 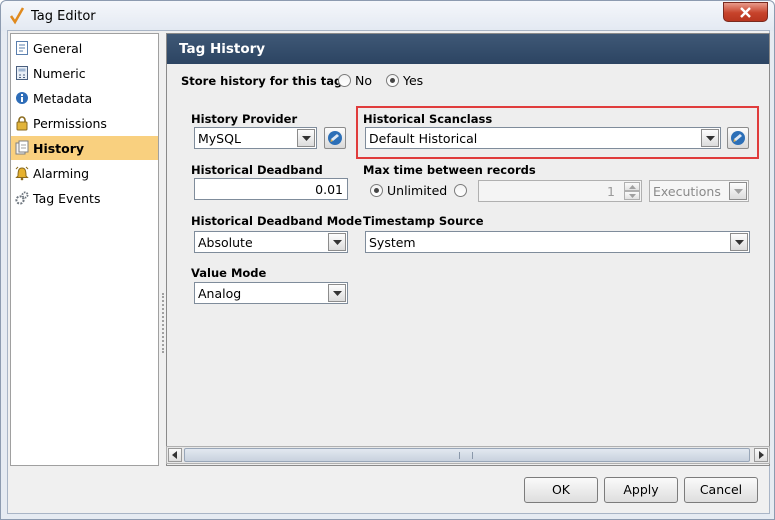 What do you see at coordinates (67, 198) in the screenshot?
I see `sidebar-item-label: Tag Events` at bounding box center [67, 198].